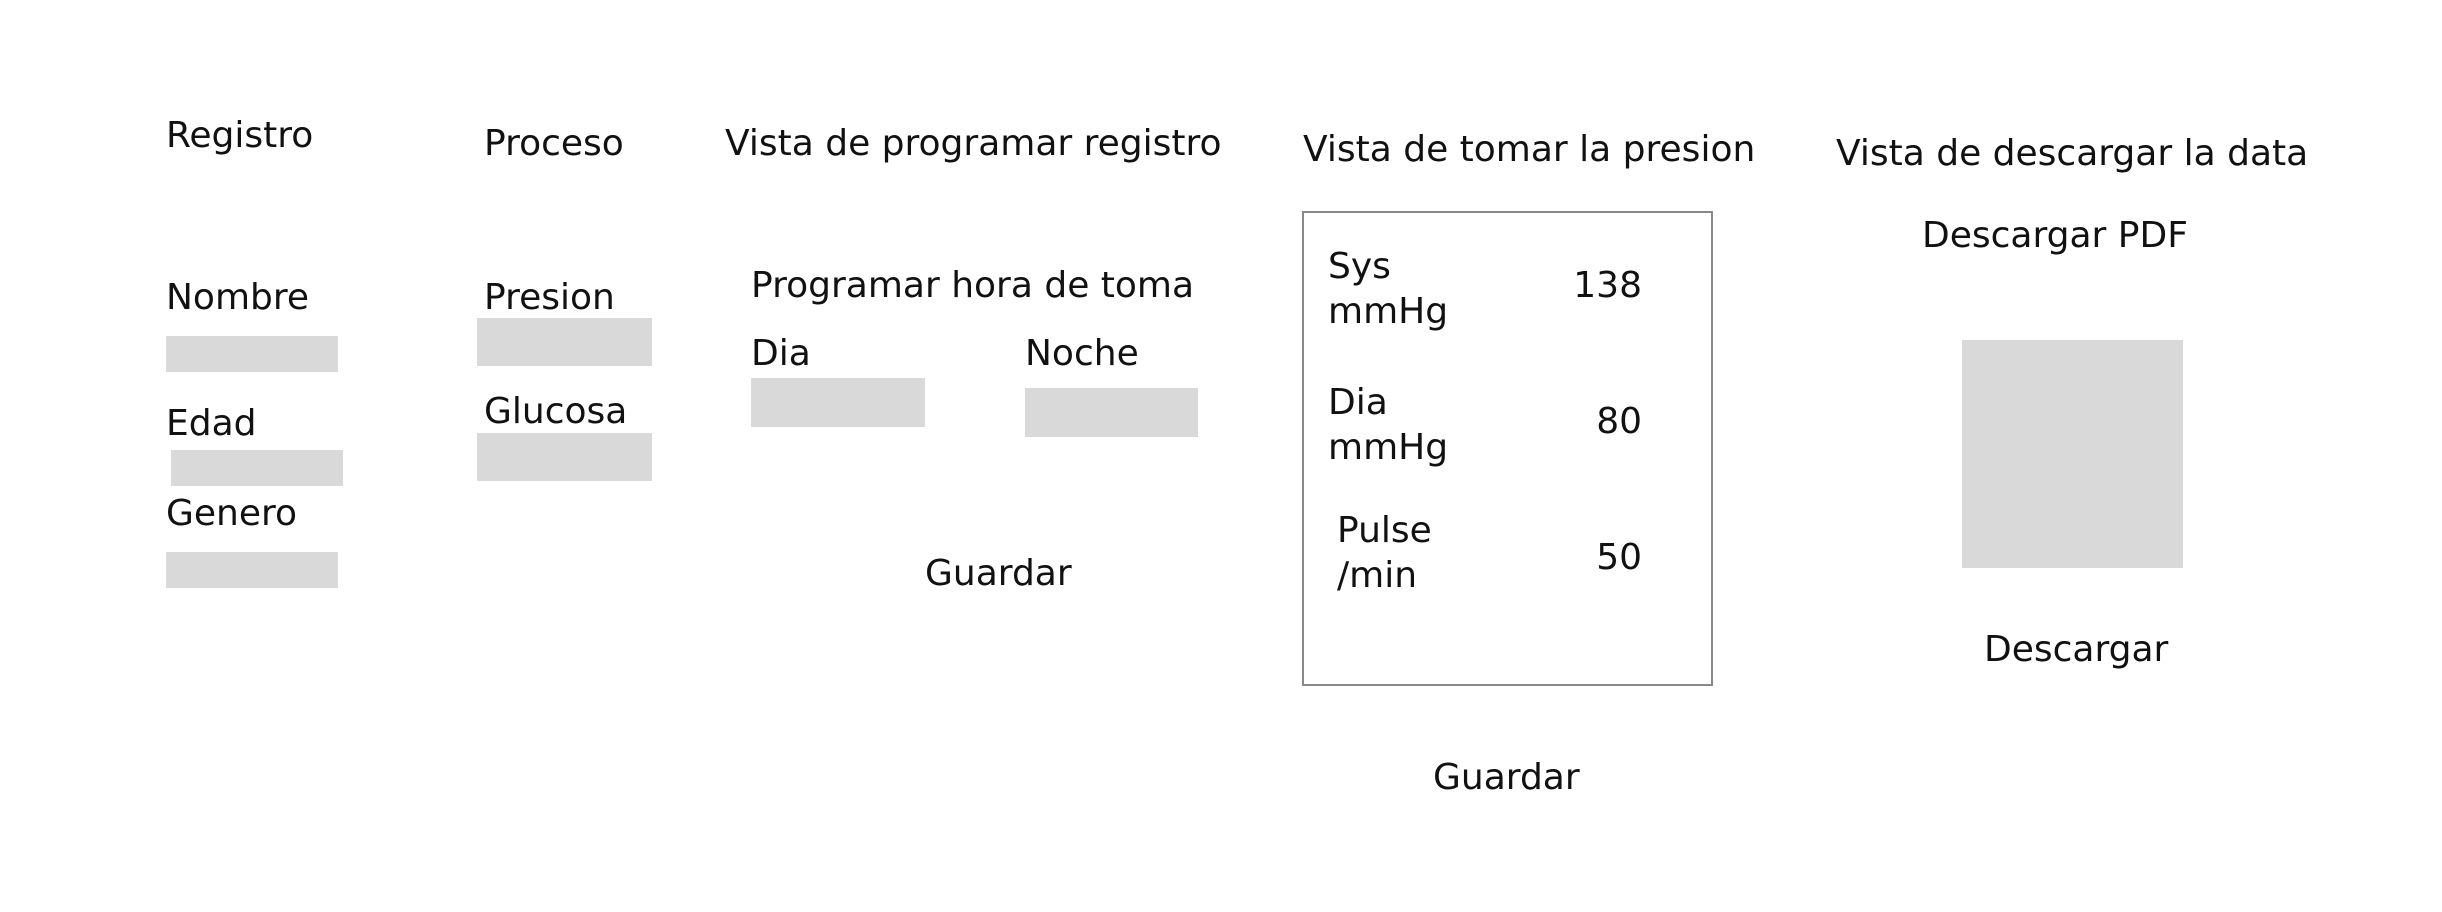  Describe the element at coordinates (2072, 454) in the screenshot. I see `pdf-preview-placeholder` at that location.